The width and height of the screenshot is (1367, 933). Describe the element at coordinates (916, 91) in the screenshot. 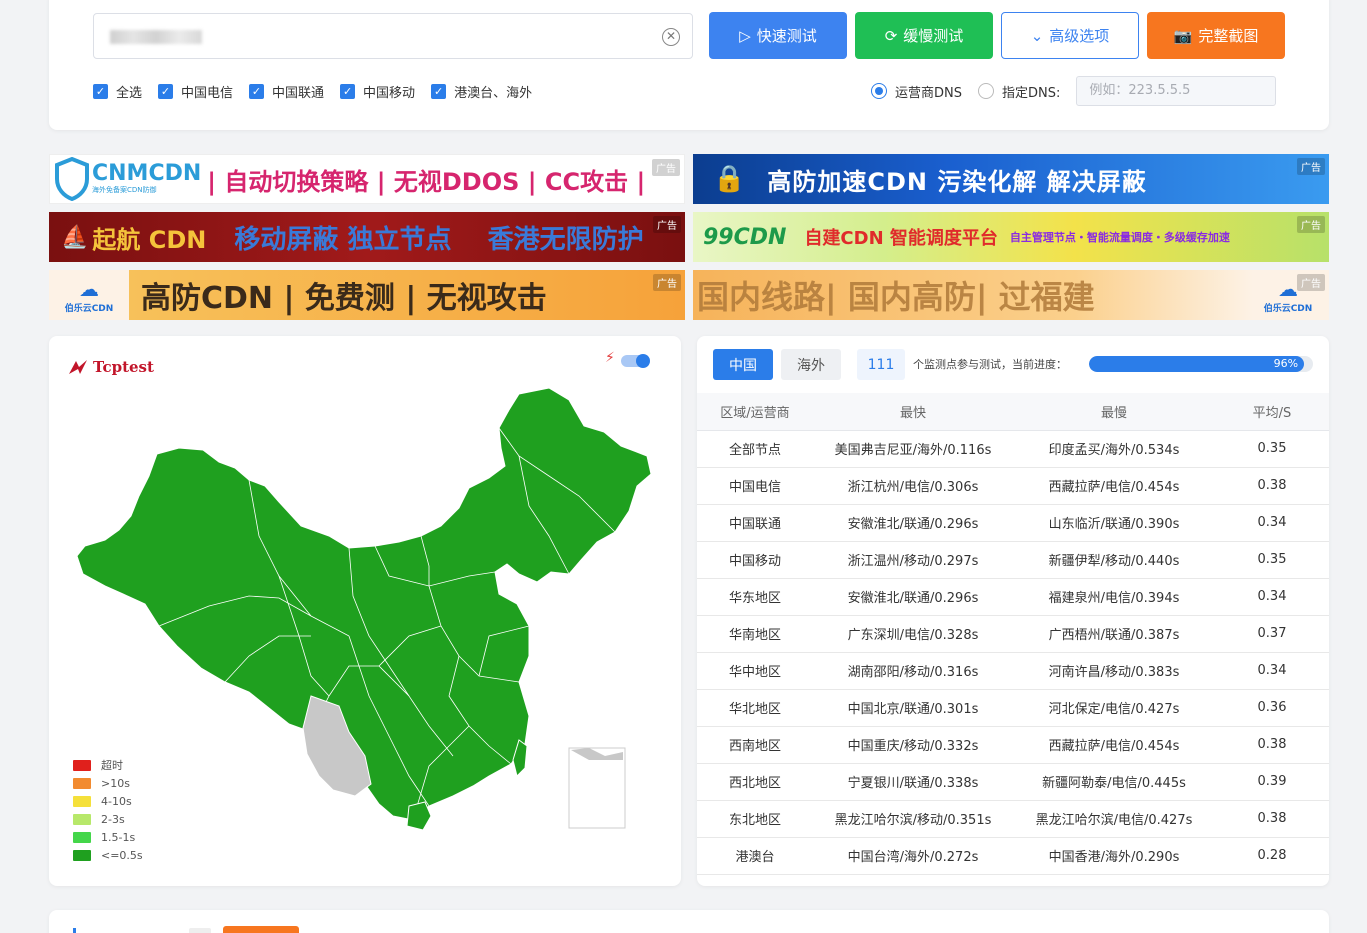

I see `radio-isp-dns: 运营商DNS` at that location.